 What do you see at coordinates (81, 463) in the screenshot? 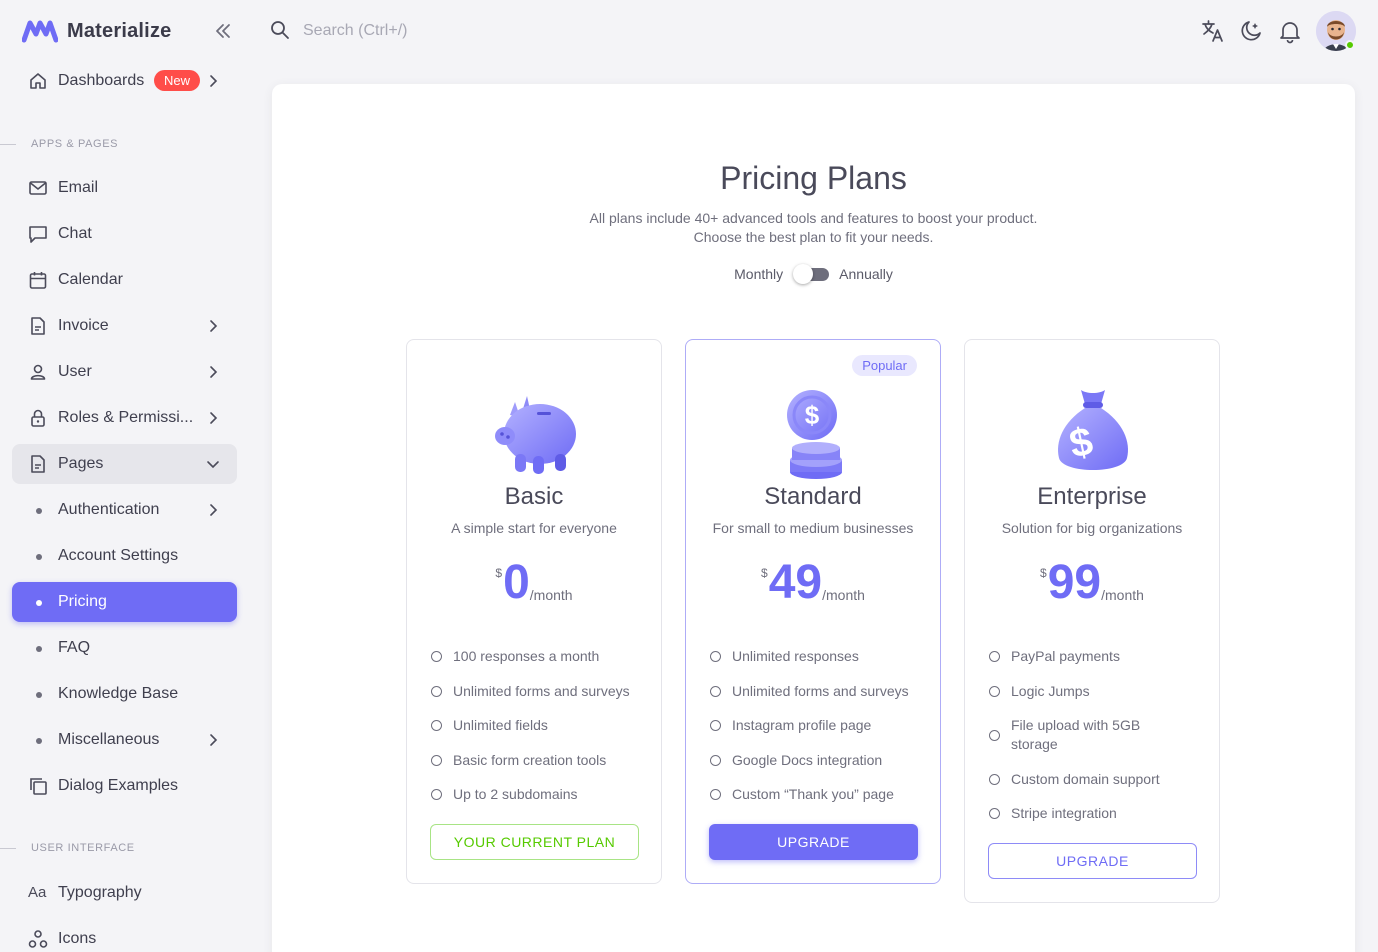
I see `sidebar-item-label: Pages` at bounding box center [81, 463].